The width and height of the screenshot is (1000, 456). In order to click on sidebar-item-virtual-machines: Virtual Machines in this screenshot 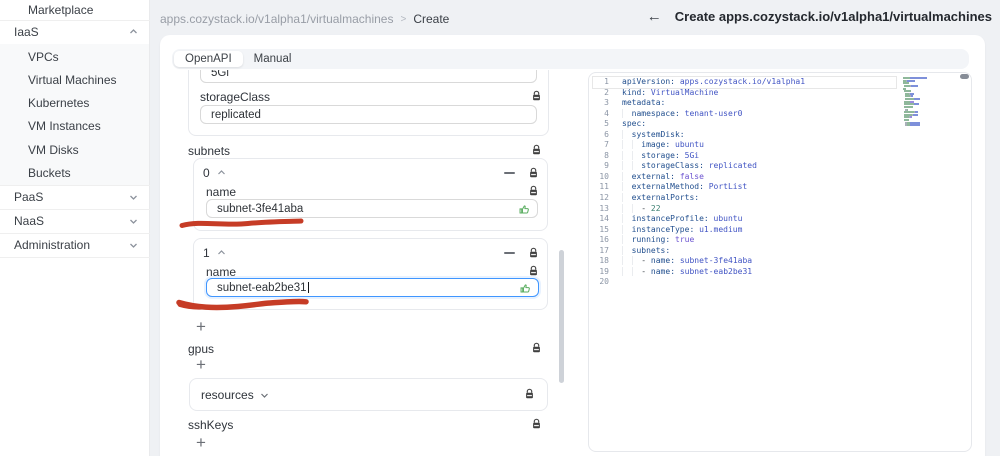, I will do `click(75, 80)`.